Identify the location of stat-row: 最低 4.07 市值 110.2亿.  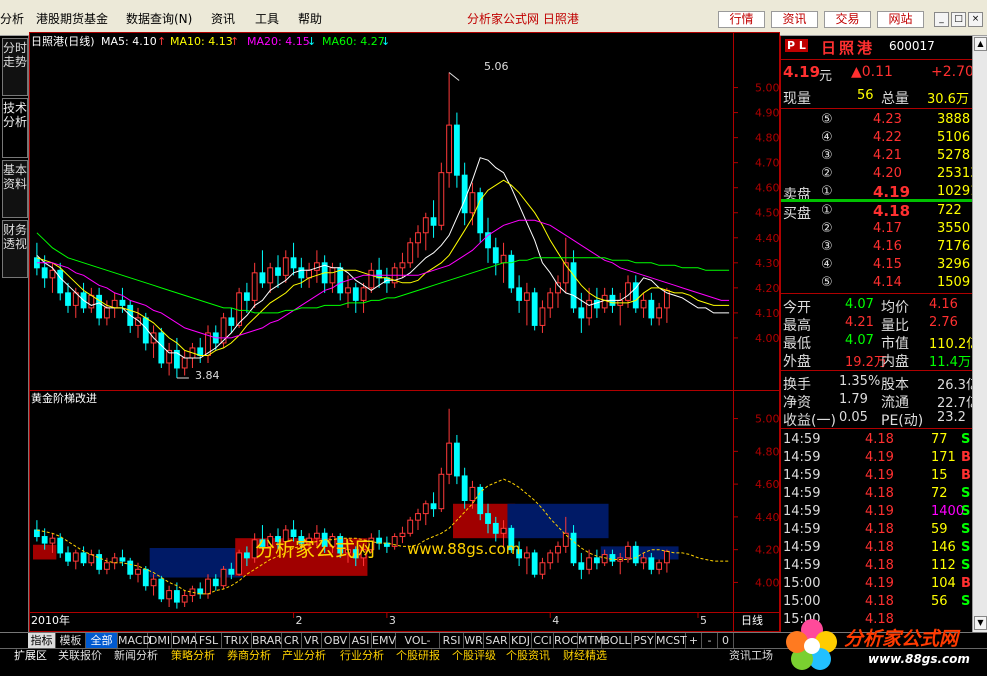
(880, 342).